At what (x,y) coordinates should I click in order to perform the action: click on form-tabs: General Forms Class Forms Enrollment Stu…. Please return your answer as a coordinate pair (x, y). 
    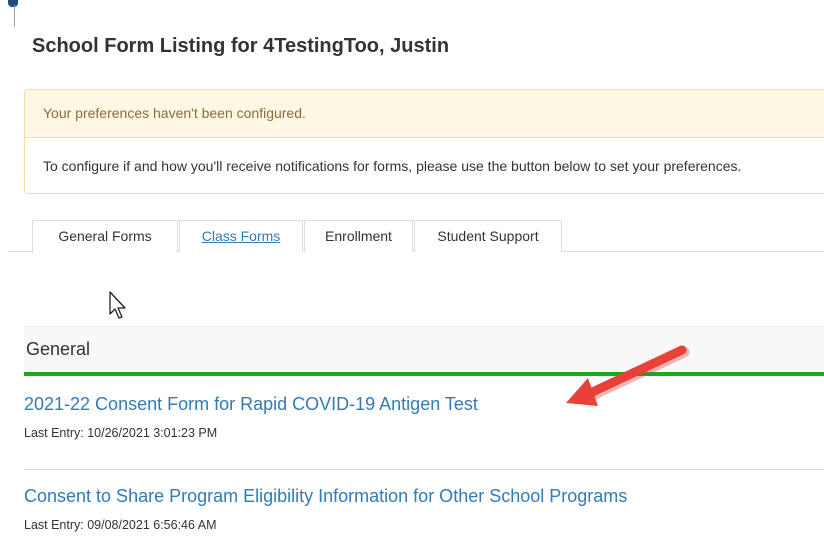
    Looking at the image, I should click on (416, 236).